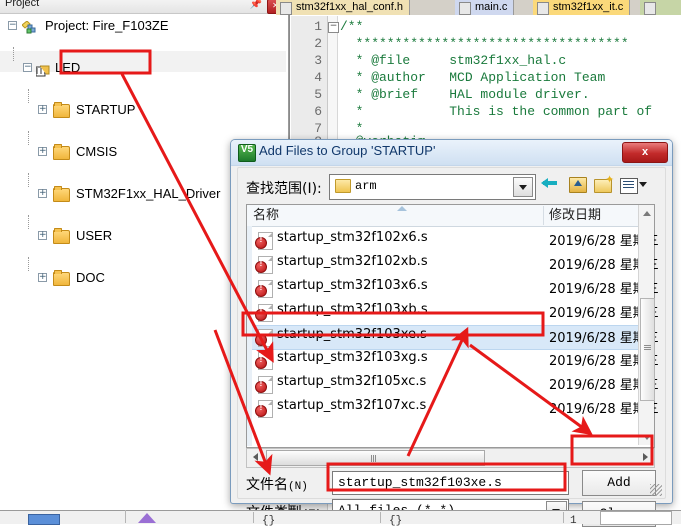  I want to click on file-list-item: startup_stm32f103x6.s 2019/6/28 星期三, so click(455, 288).